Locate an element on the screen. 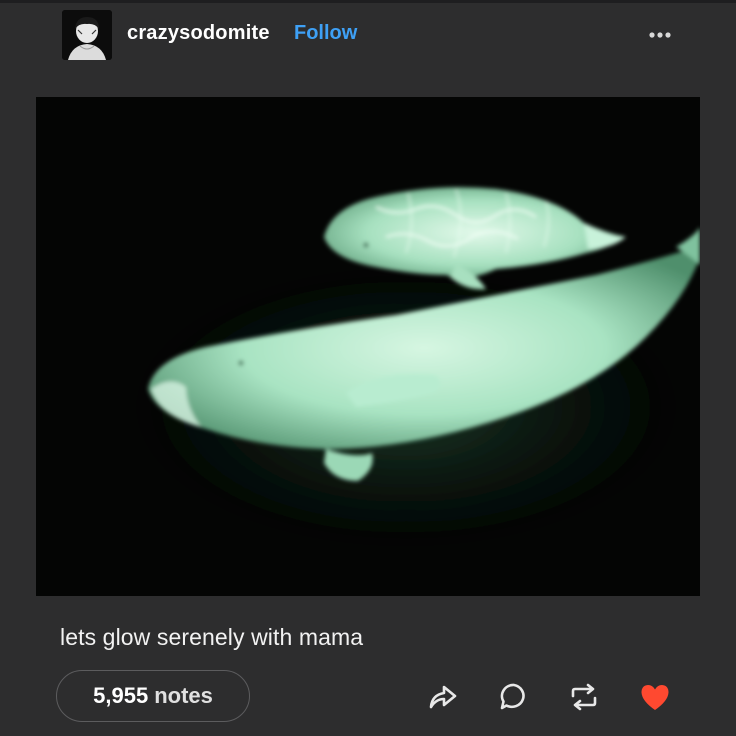 This screenshot has height=736, width=736. ellipsis-icon is located at coordinates (660, 35).